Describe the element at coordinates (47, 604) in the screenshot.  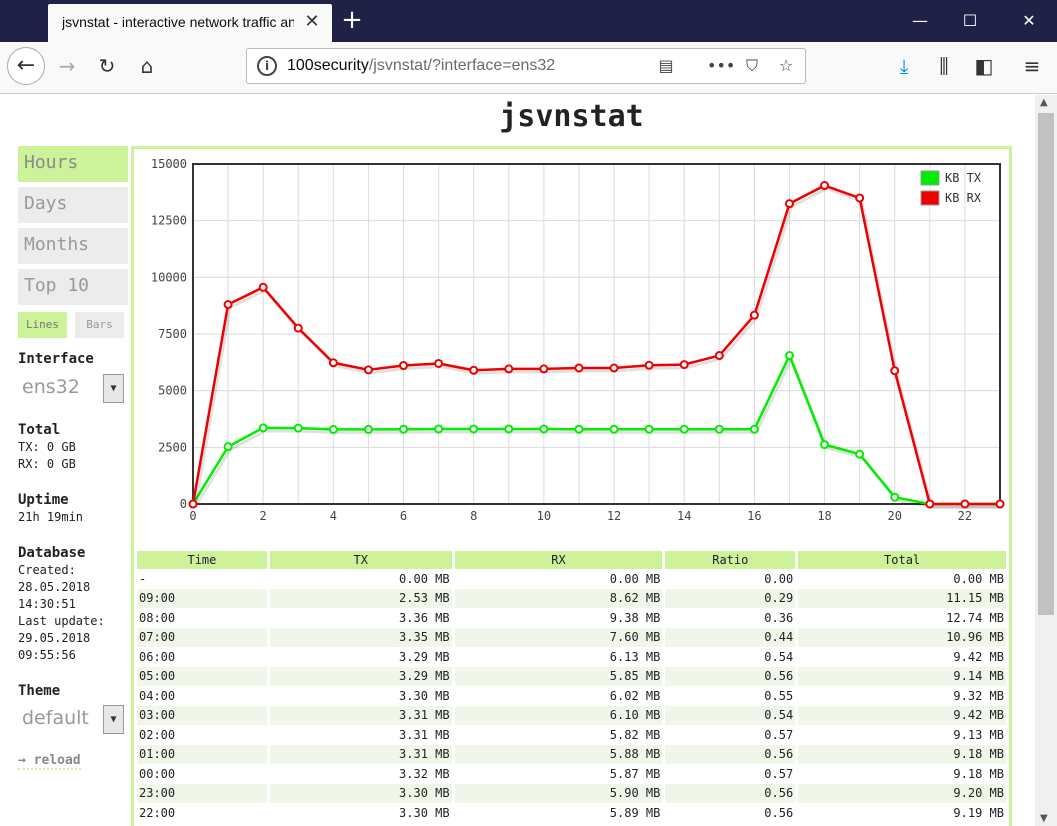
I see `db-created-time: 14:30:51` at that location.